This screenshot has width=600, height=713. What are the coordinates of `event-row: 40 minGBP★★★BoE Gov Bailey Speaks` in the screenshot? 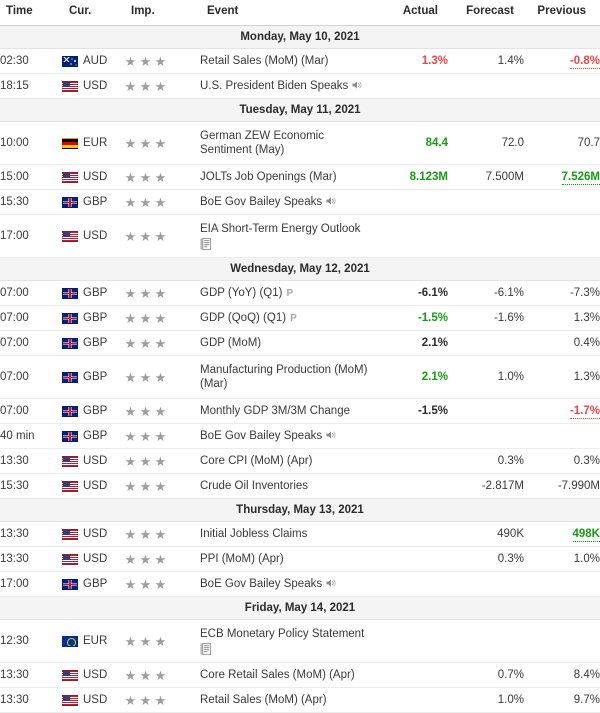 It's located at (300, 436).